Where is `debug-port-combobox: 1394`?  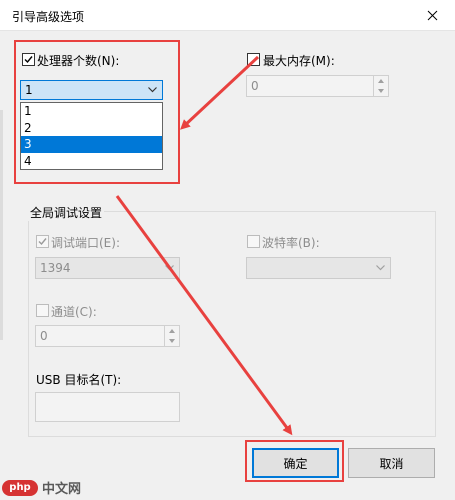
debug-port-combobox: 1394 is located at coordinates (107, 268).